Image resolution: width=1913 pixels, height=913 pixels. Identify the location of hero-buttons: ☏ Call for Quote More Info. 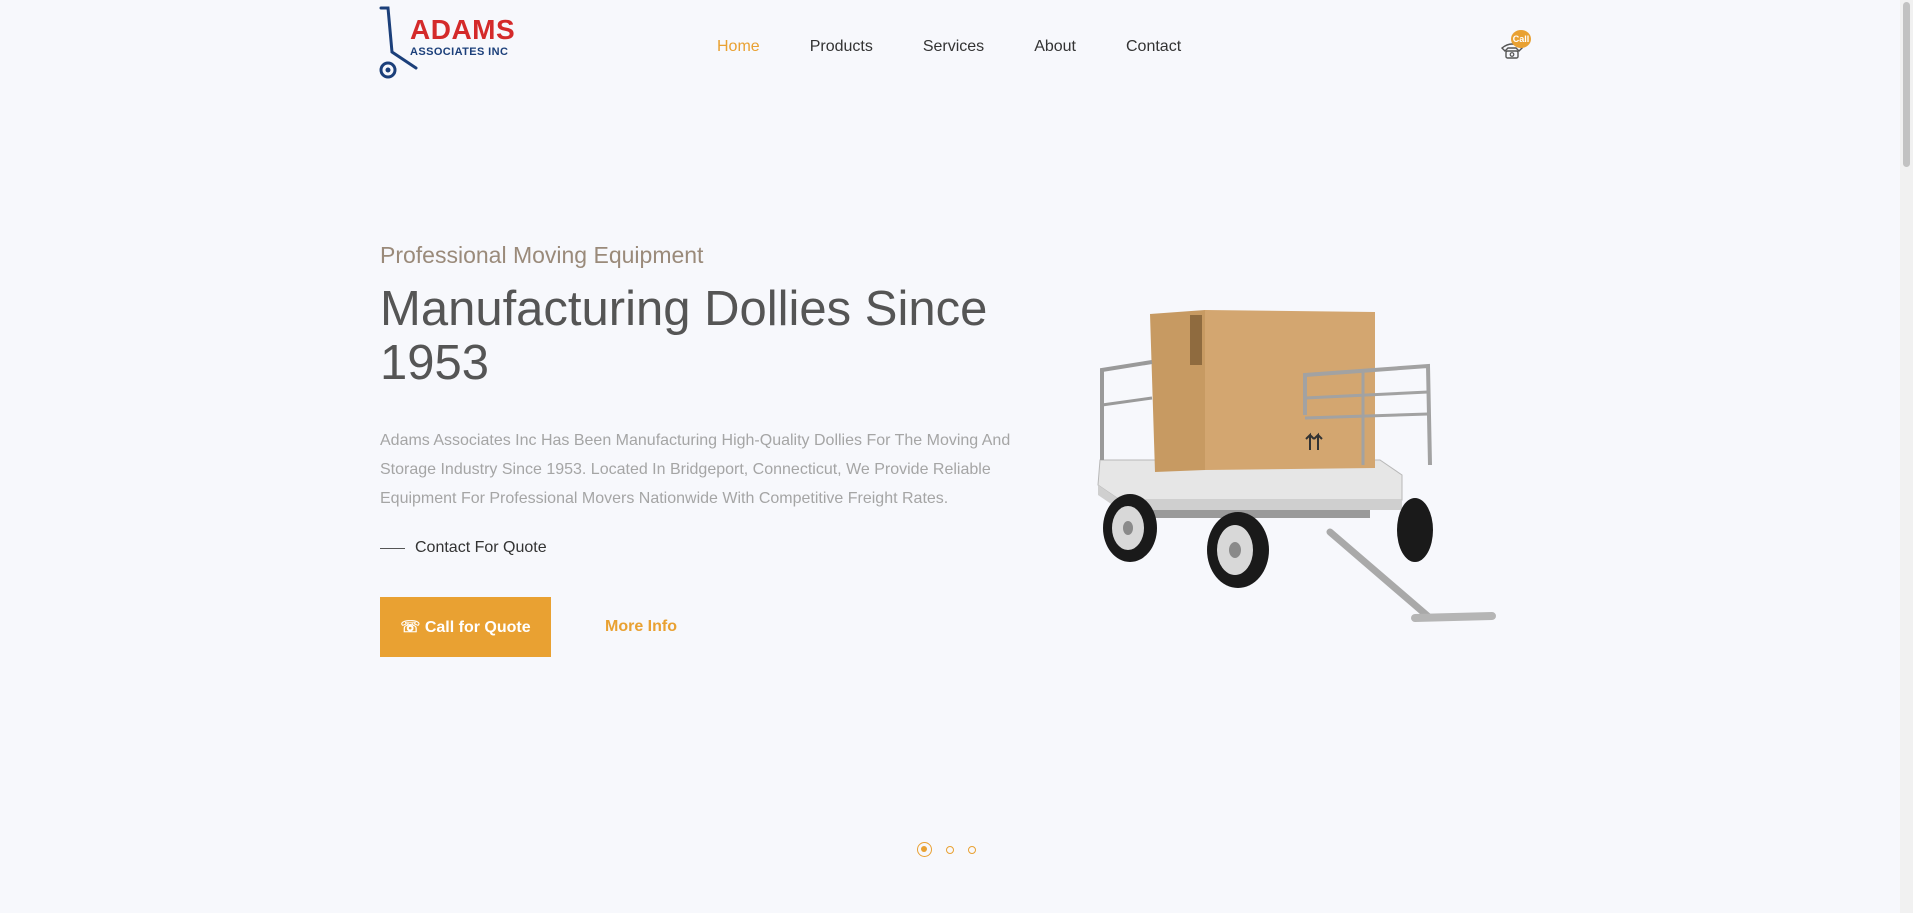
(710, 627).